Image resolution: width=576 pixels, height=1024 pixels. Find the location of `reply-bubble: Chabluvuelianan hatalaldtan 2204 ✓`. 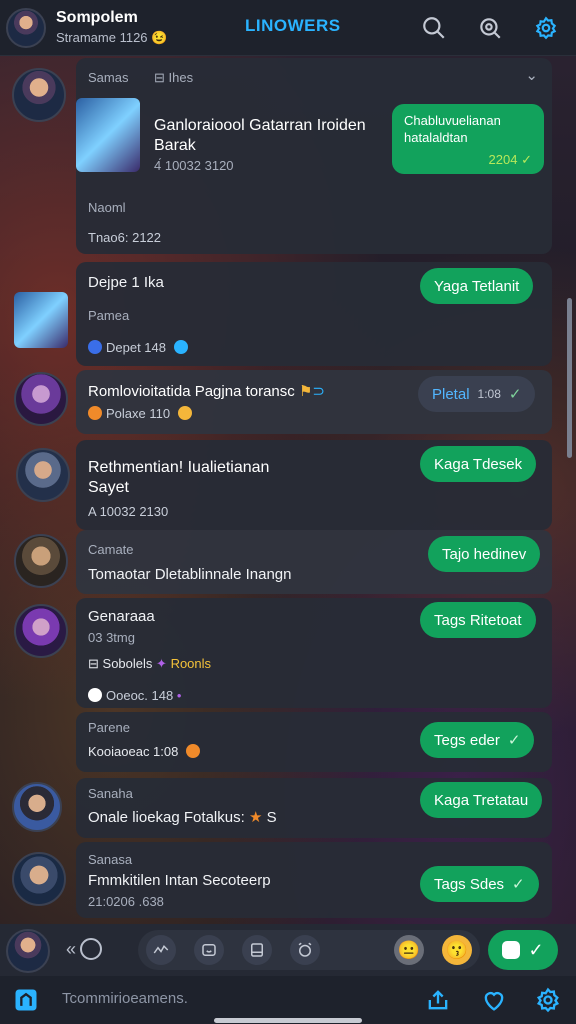

reply-bubble: Chabluvuelianan hatalaldtan 2204 ✓ is located at coordinates (468, 139).